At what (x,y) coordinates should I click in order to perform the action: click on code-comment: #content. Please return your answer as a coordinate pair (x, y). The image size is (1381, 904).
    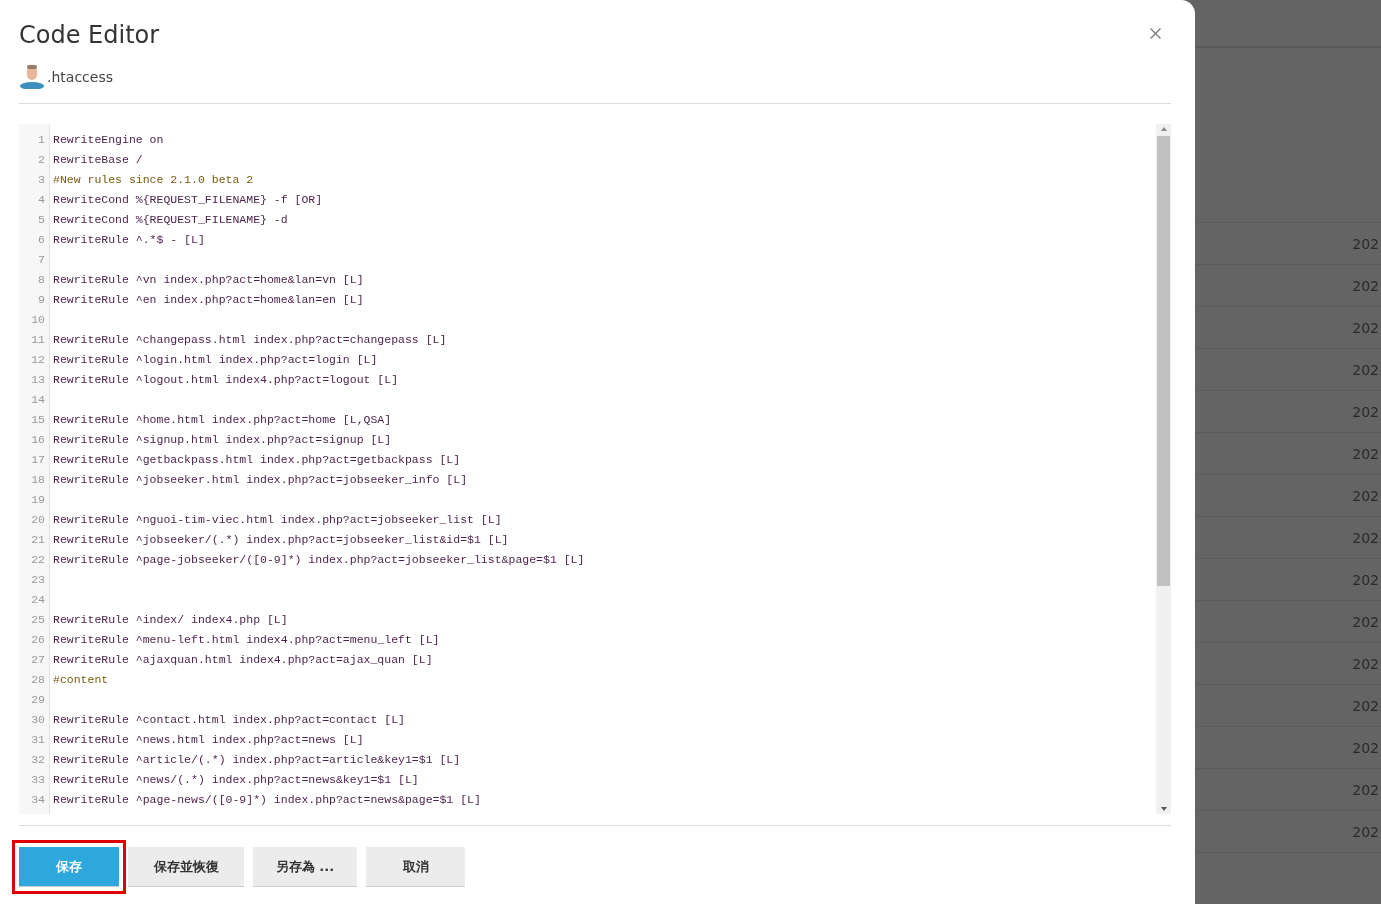
    Looking at the image, I should click on (81, 680).